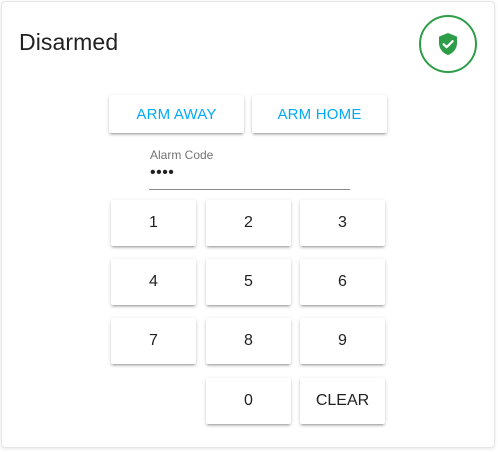 This screenshot has height=452, width=498. Describe the element at coordinates (342, 401) in the screenshot. I see `keypad-clear-button: CLEAR` at that location.